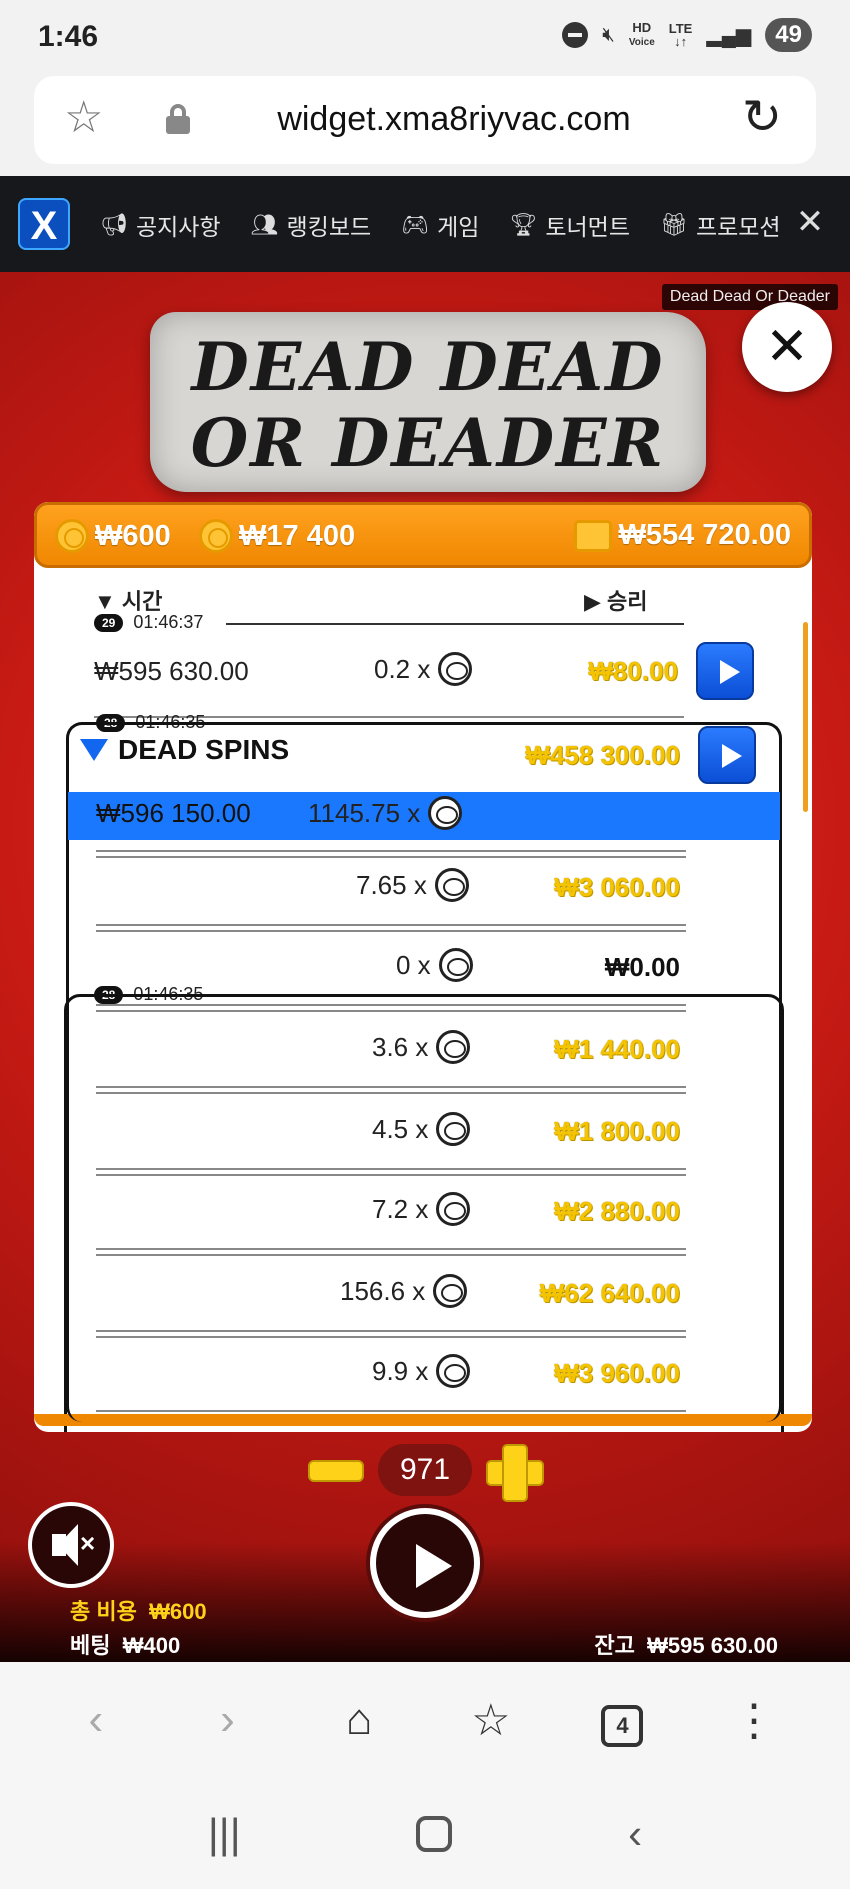  I want to click on spin-multiplier: 156.6 x, so click(404, 1291).